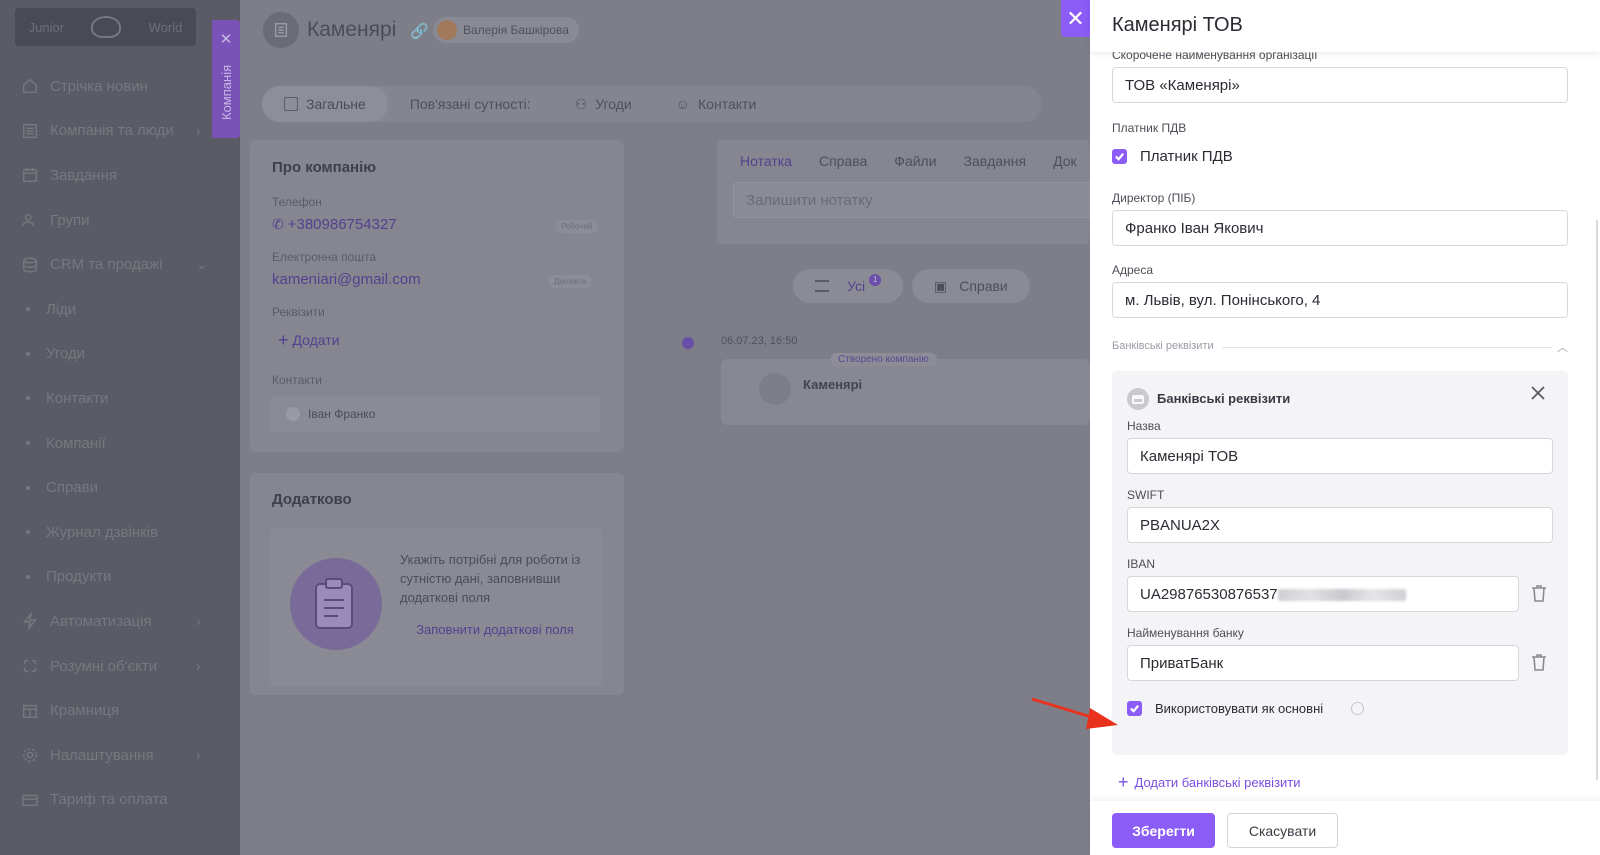 The width and height of the screenshot is (1600, 855). Describe the element at coordinates (120, 577) in the screenshot. I see `sidebar-item-products: Продукти` at that location.